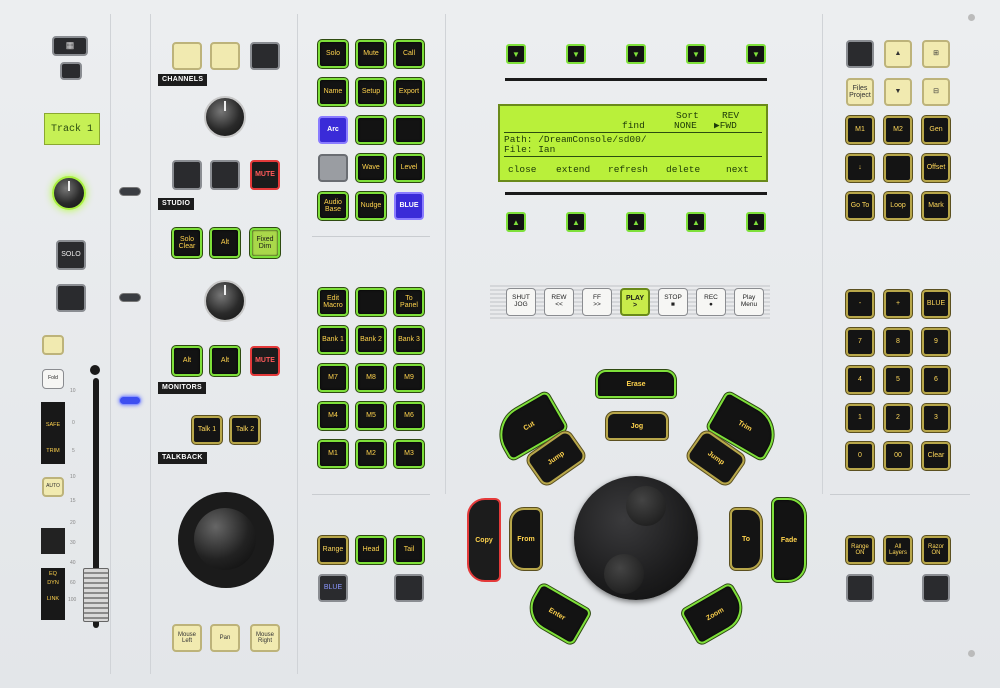 This screenshot has height=688, width=1000. What do you see at coordinates (333, 206) in the screenshot?
I see `function-key-13: Audio Base` at bounding box center [333, 206].